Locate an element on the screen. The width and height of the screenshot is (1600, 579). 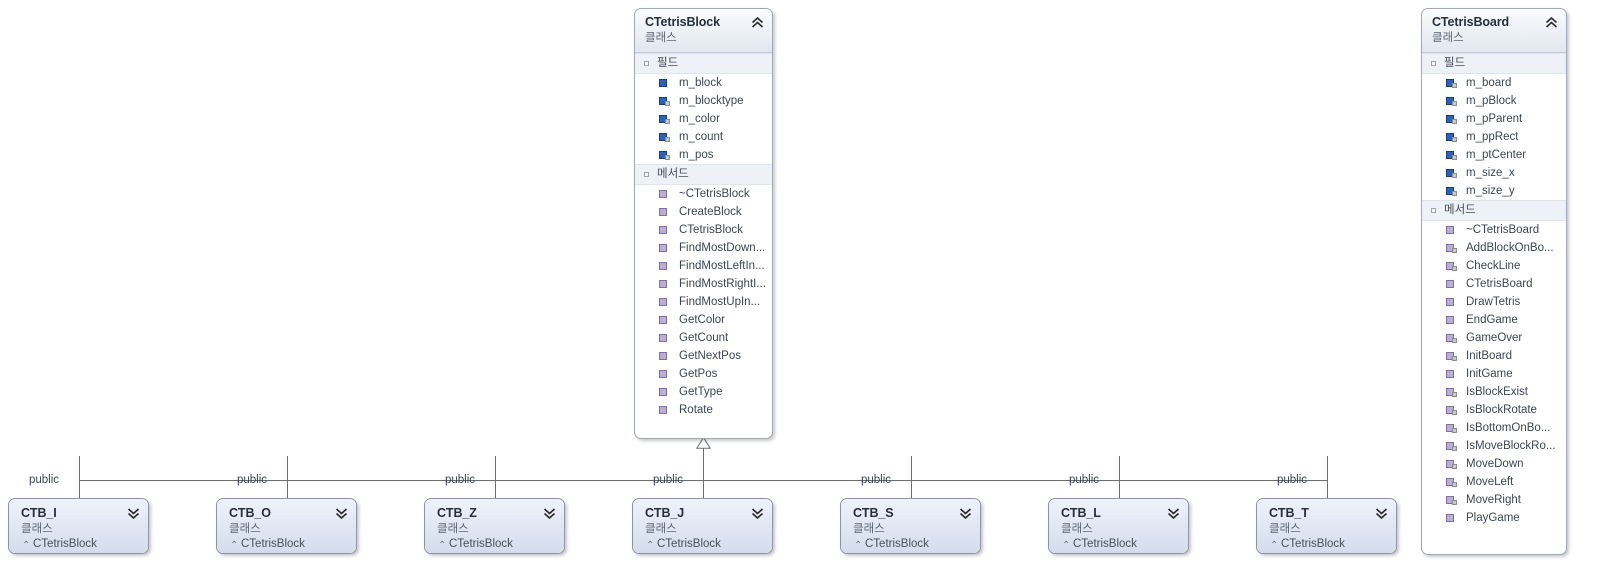
class-box-ctb-z: CTB_Z 클래스 ⌃ CTetrisBlock is located at coordinates (494, 526).